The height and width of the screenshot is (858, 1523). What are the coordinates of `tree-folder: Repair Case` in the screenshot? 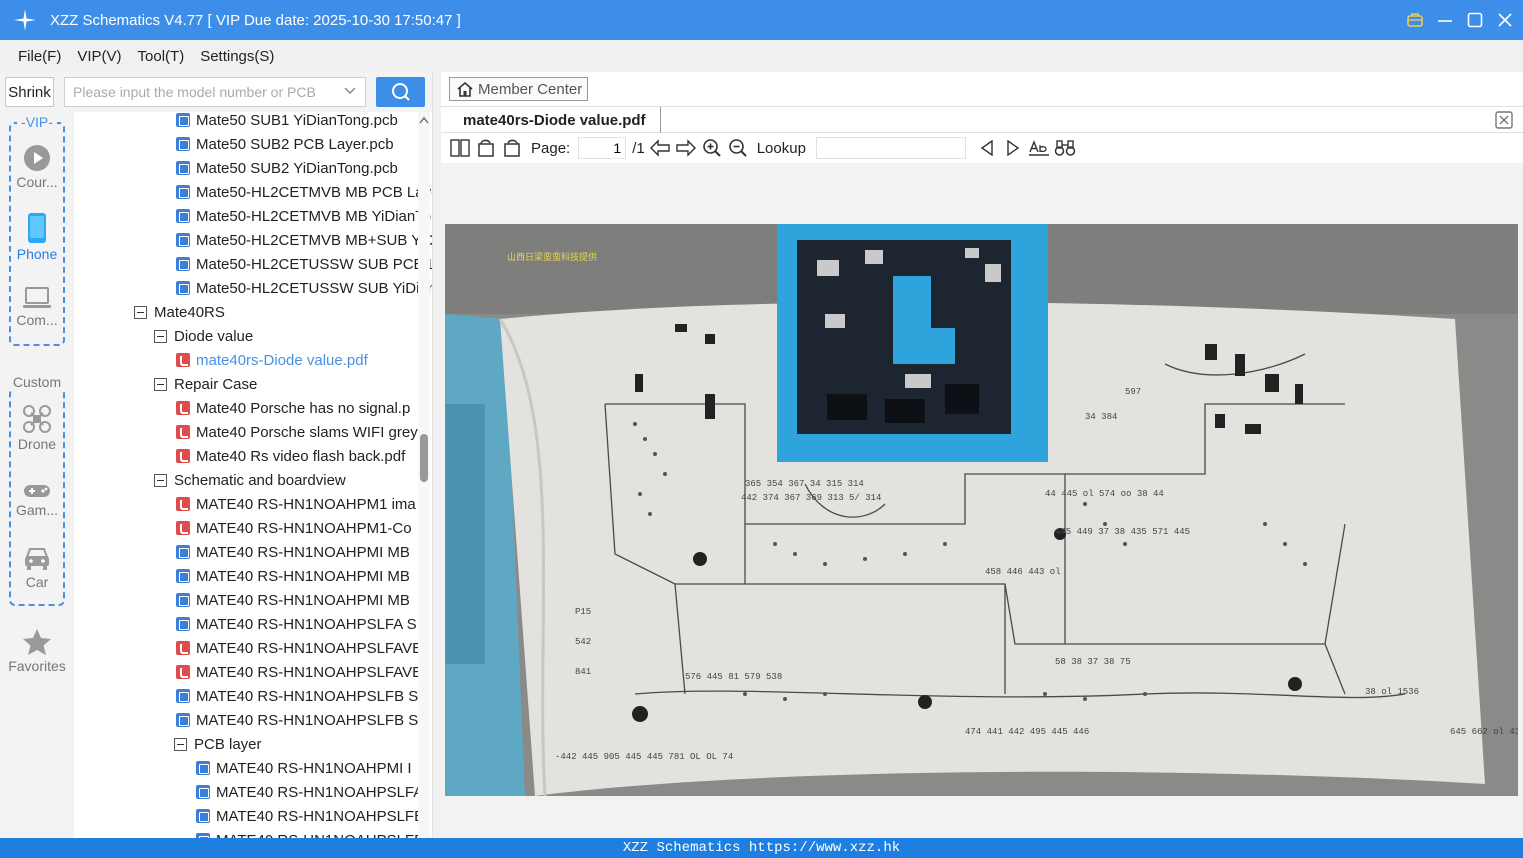 It's located at (205, 384).